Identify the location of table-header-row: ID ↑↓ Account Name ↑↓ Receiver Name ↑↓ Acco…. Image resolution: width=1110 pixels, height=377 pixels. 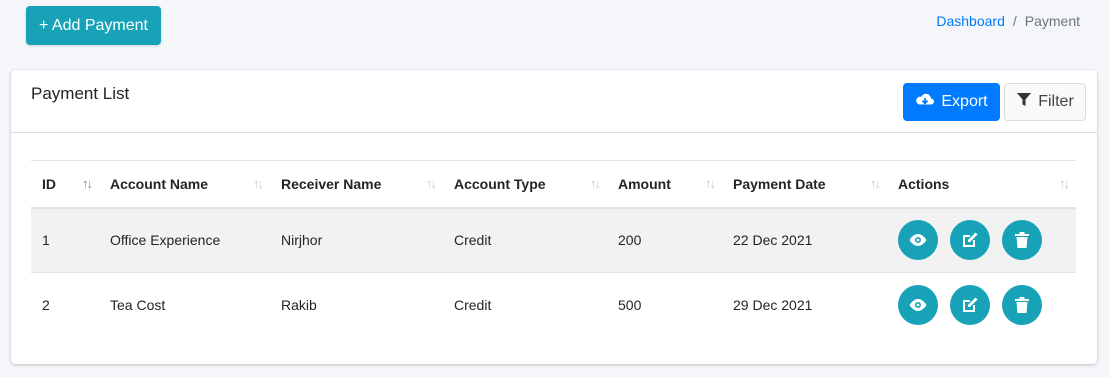
(553, 184).